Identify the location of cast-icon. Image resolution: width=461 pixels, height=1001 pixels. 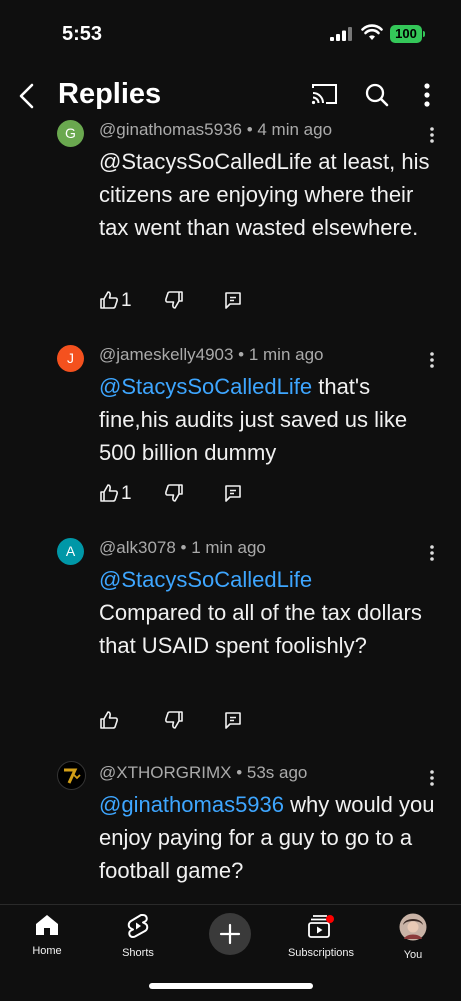
(325, 94).